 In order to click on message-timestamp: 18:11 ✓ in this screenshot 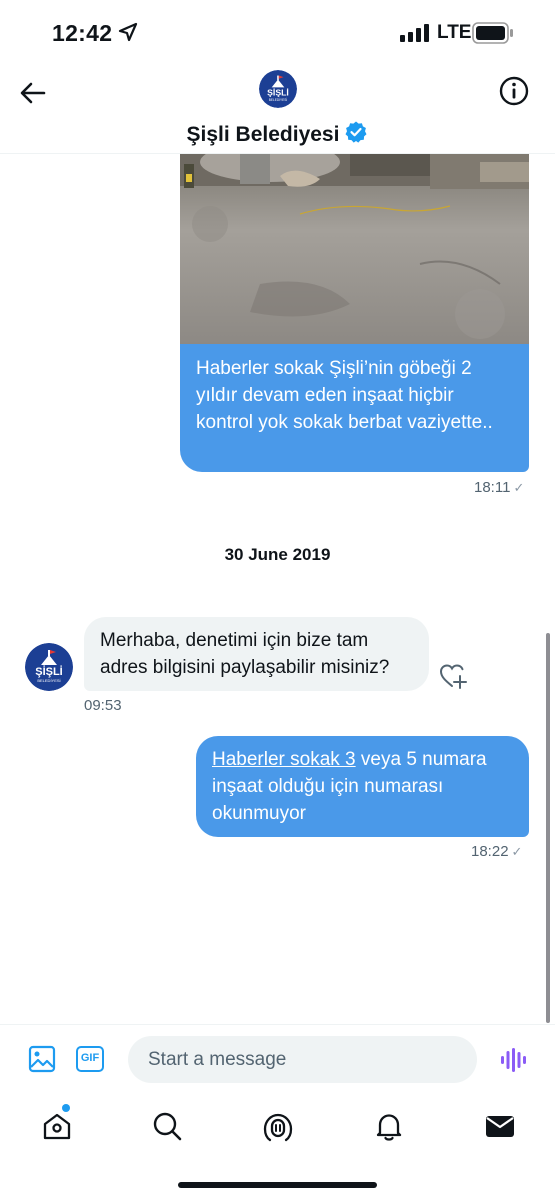, I will do `click(499, 487)`.